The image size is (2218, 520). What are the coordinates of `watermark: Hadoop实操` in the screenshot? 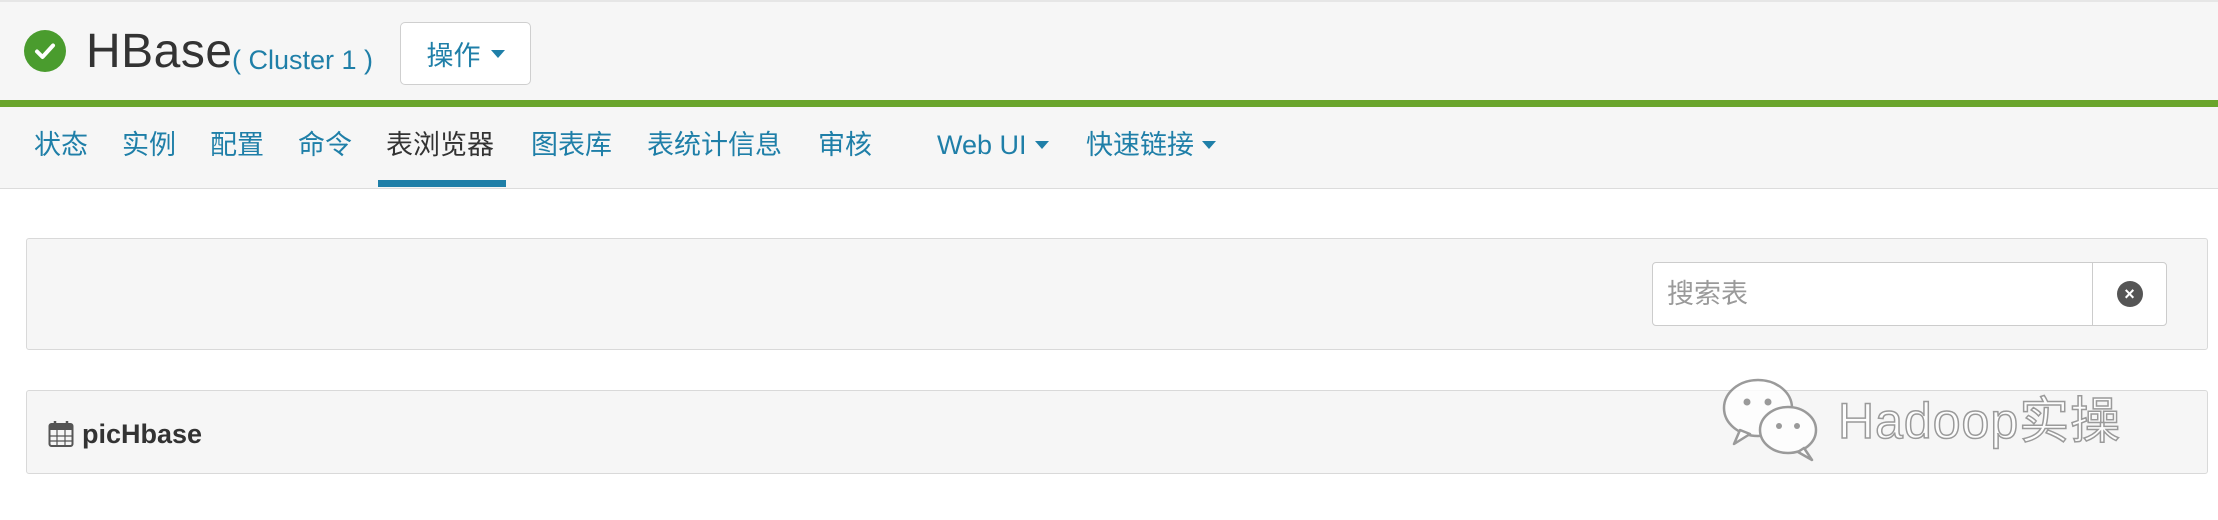 It's located at (1919, 417).